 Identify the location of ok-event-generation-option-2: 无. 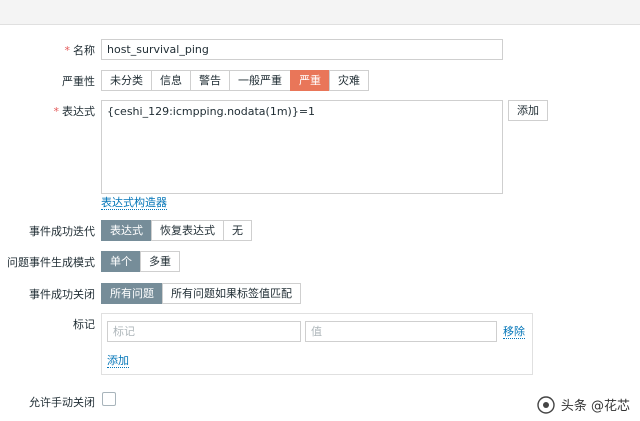
(237, 230).